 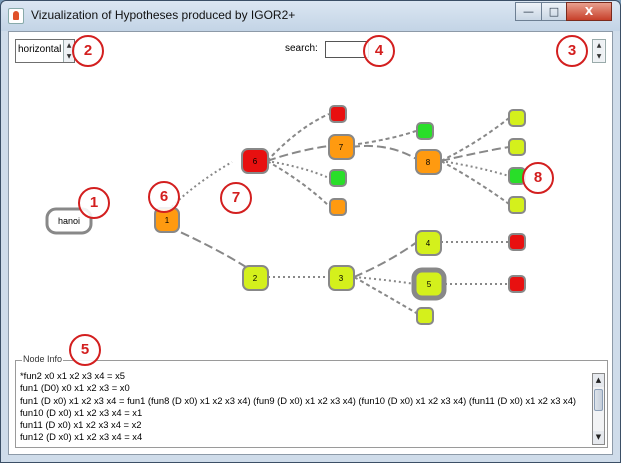 I want to click on annotation-badge-6: 6, so click(x=164, y=197).